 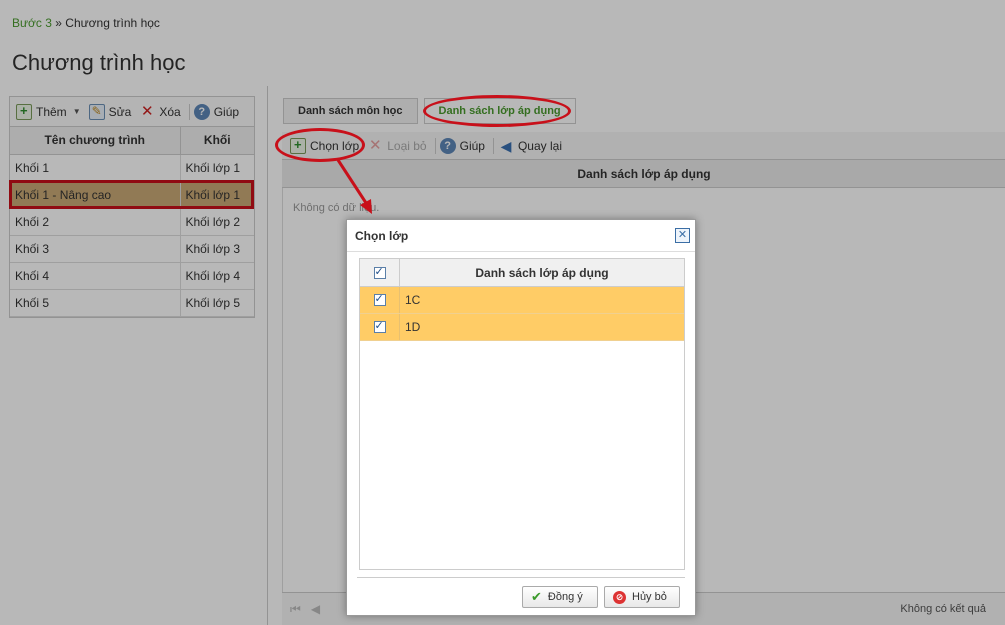 I want to click on list-item: 1D, so click(x=522, y=327).